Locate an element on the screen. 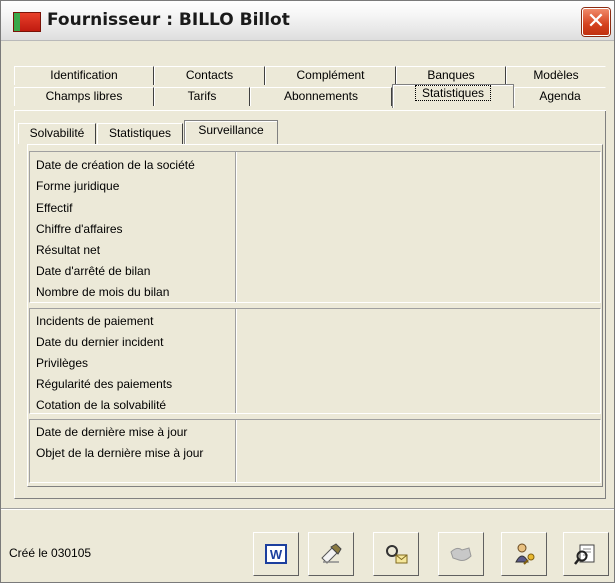 The image size is (615, 583). close-icon: ✕ is located at coordinates (596, 21).